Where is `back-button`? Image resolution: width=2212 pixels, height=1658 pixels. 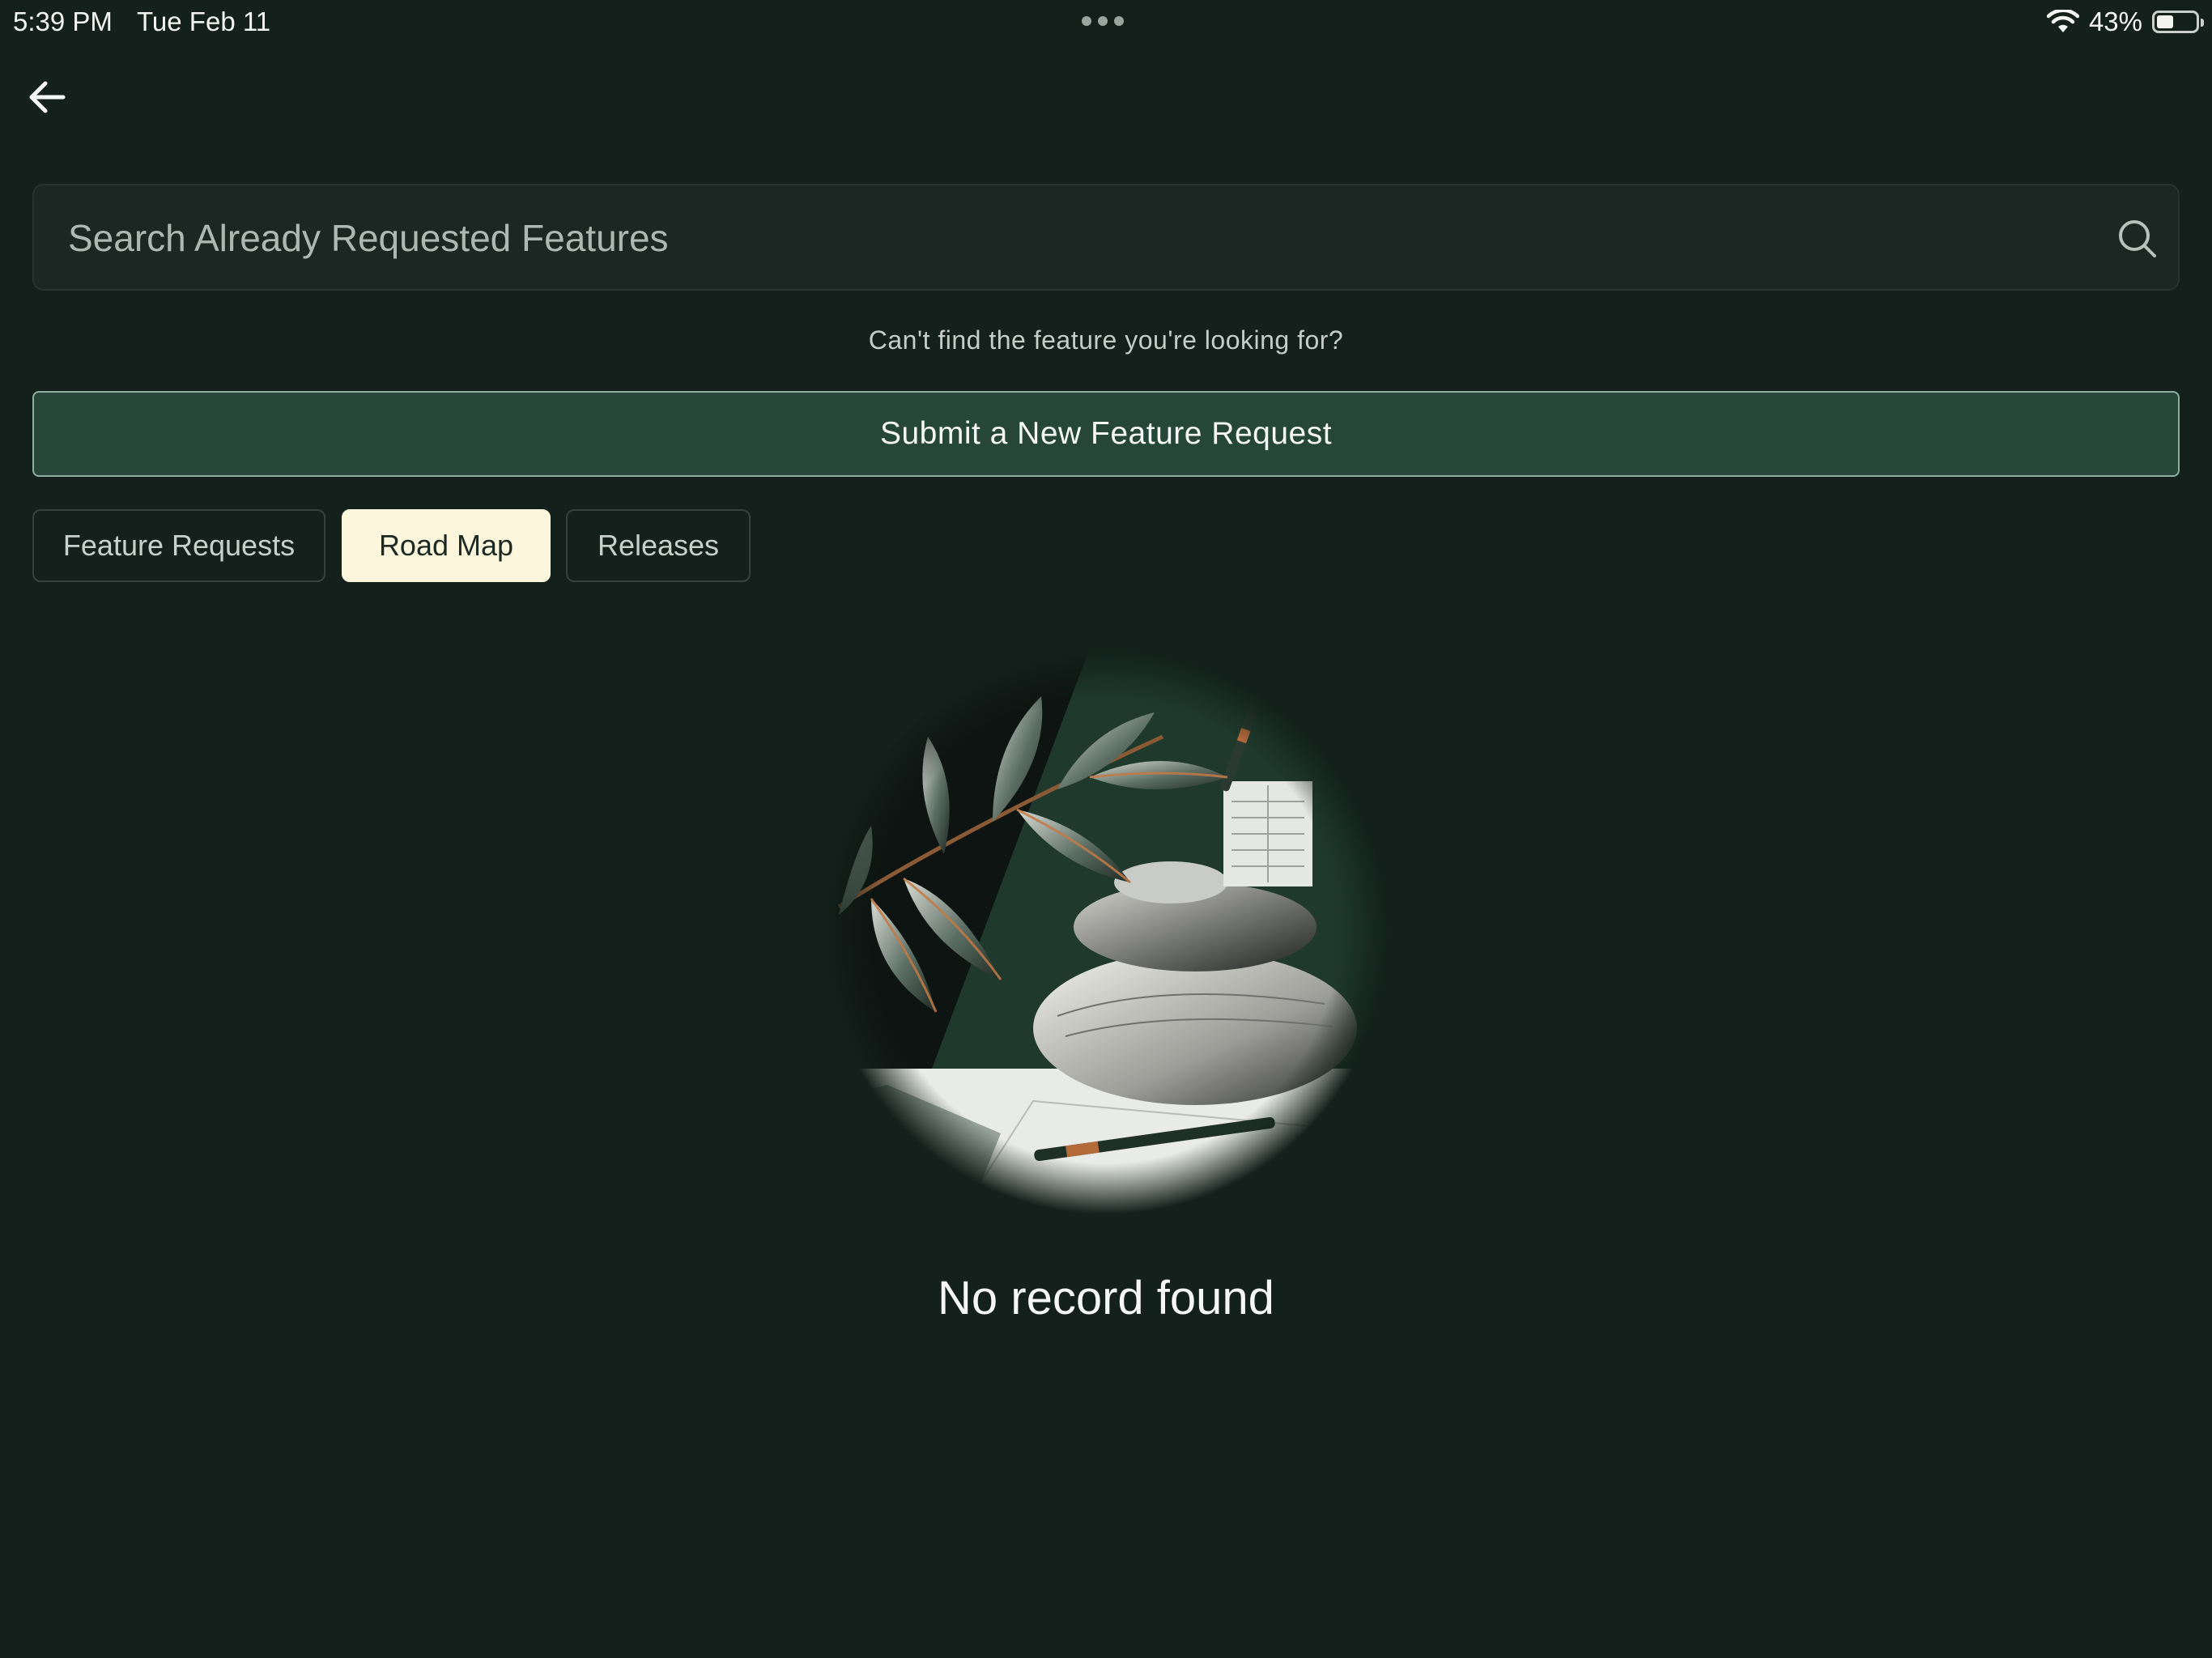
back-button is located at coordinates (49, 97).